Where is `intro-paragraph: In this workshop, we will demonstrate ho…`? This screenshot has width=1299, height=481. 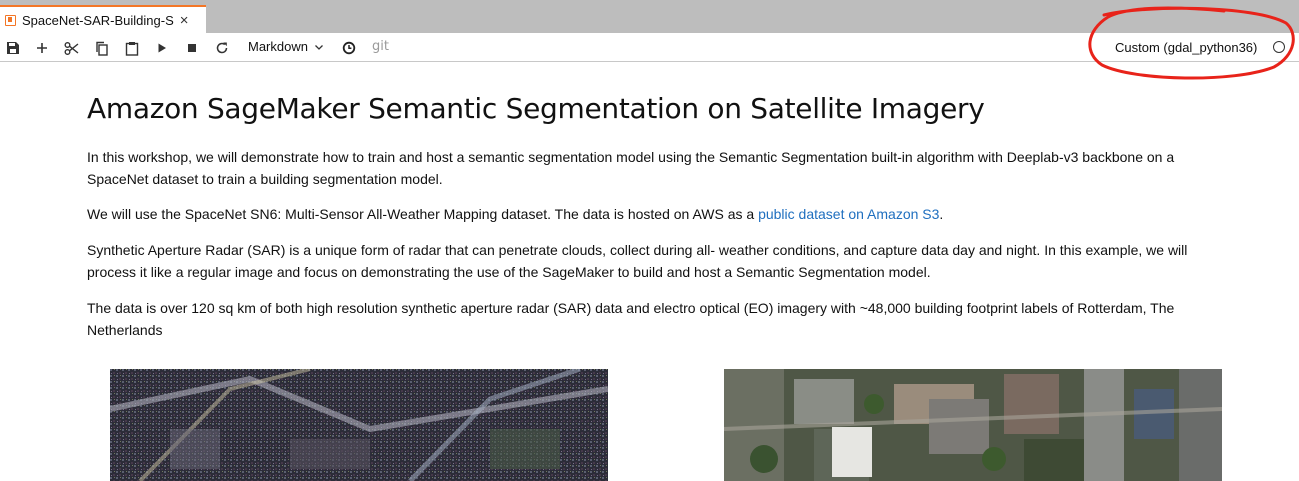
intro-paragraph: In this workshop, we will demonstrate ho… is located at coordinates (631, 168).